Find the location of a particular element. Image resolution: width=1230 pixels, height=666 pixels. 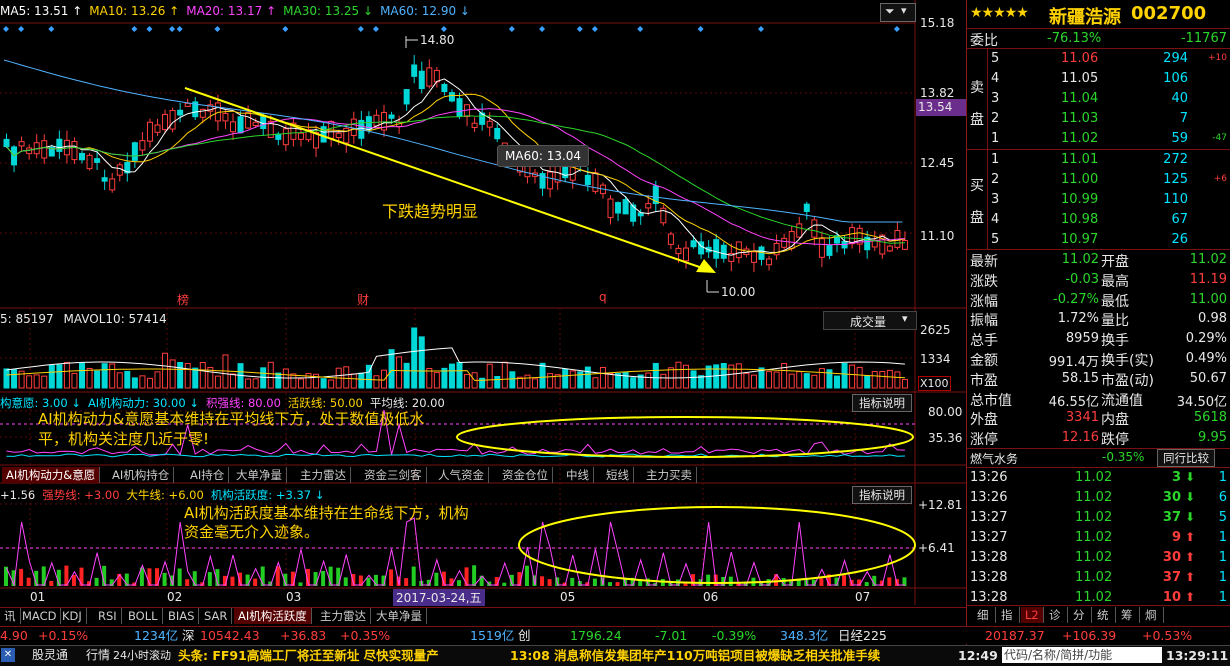

close-icon: ✕ is located at coordinates (8, 655).